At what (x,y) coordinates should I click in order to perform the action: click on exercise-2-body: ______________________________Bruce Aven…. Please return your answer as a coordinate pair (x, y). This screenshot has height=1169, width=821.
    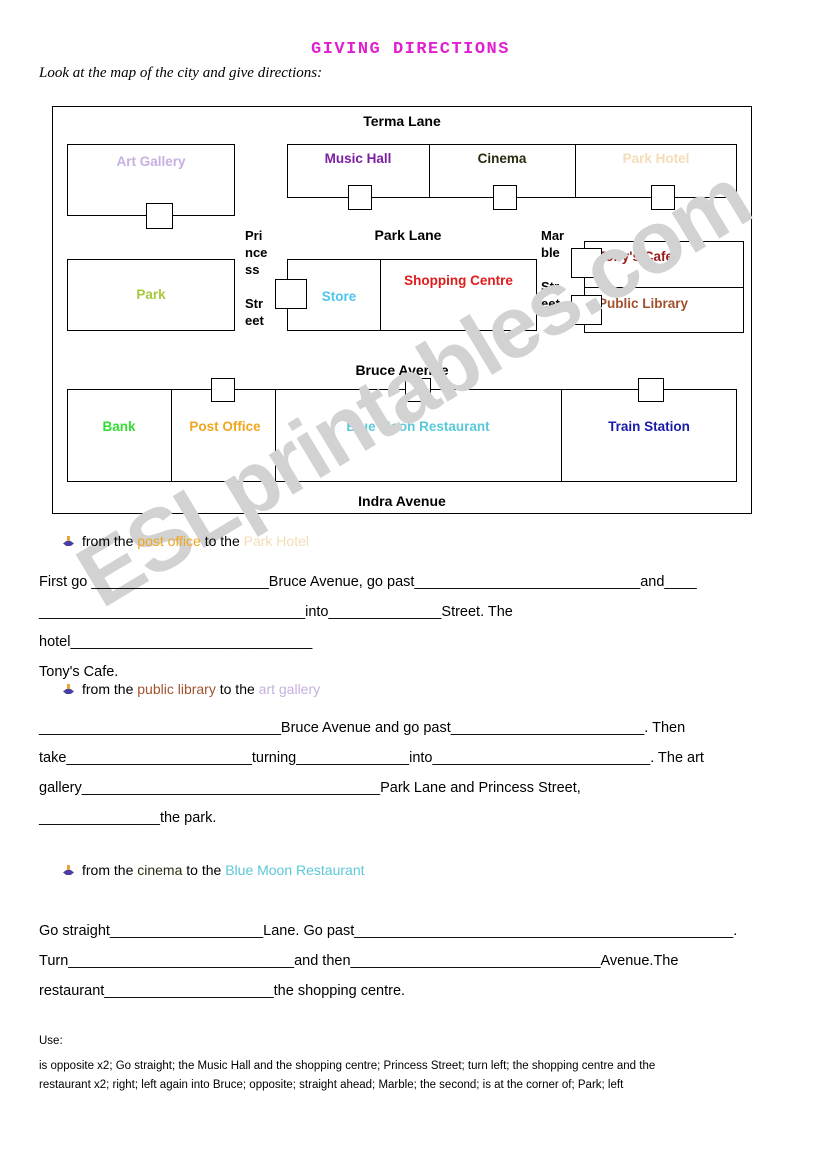
    Looking at the image, I should click on (416, 773).